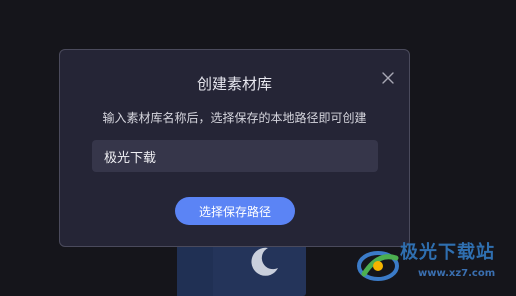 Image resolution: width=516 pixels, height=296 pixels. I want to click on dialog-instructions: 输入素材库名称后，选择保存的本地路径即可创建, so click(234, 118).